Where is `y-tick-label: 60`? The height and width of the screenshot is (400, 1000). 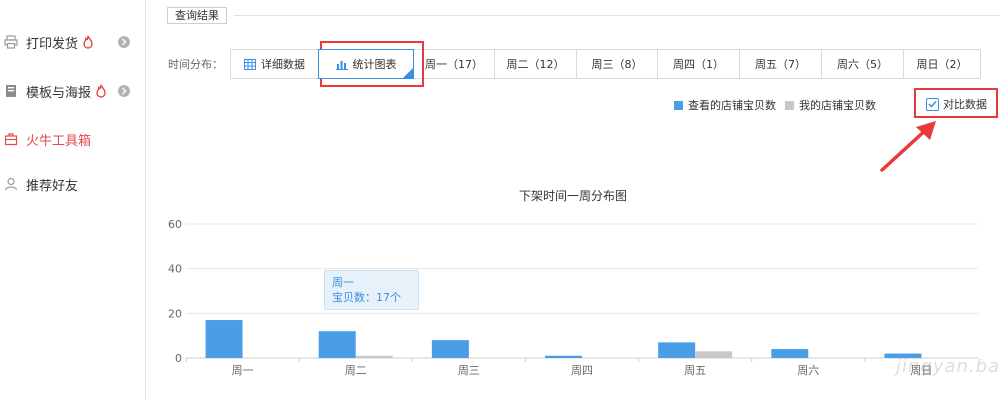
y-tick-label: 60 is located at coordinates (175, 224).